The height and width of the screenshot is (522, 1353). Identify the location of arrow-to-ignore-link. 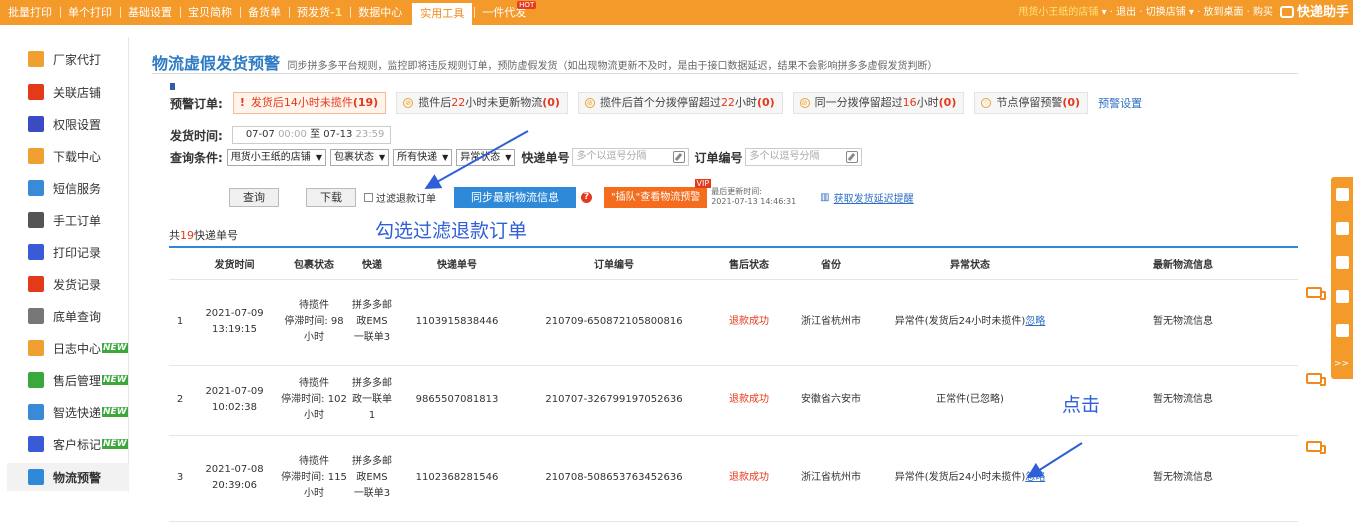
(1054, 460).